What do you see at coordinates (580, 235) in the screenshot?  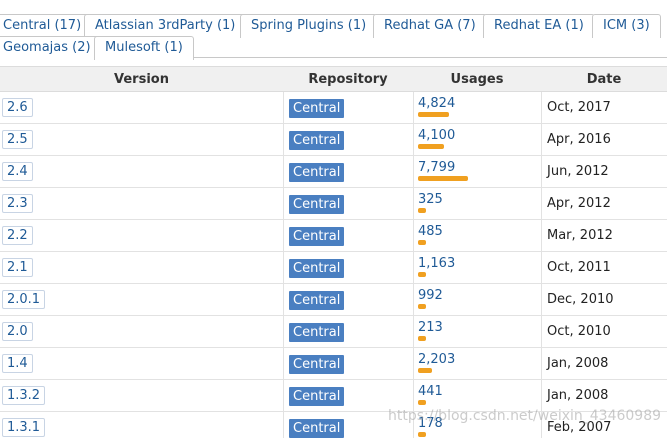 I see `release-date: Mar, 2012` at bounding box center [580, 235].